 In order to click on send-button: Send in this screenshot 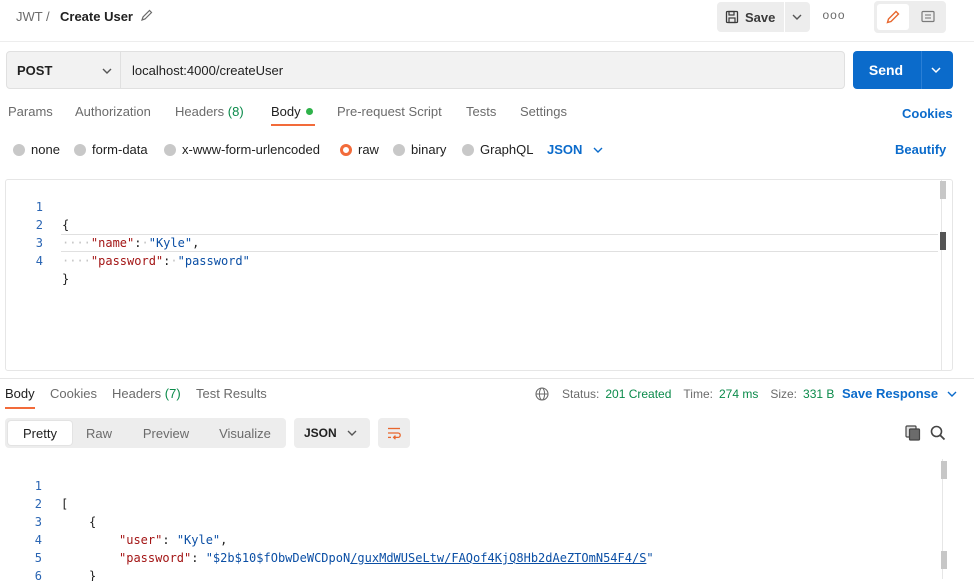, I will do `click(903, 70)`.